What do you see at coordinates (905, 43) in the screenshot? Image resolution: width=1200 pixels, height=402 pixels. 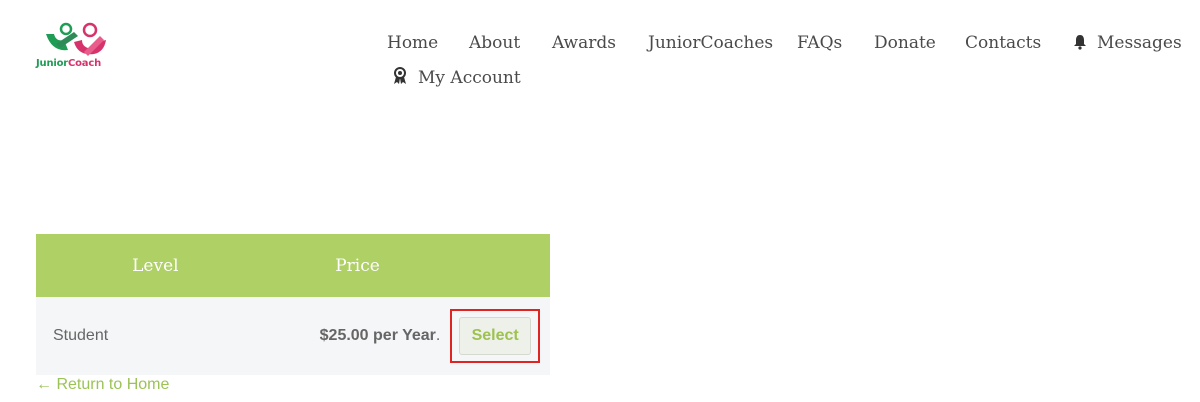 I see `nav-donate: Donate` at bounding box center [905, 43].